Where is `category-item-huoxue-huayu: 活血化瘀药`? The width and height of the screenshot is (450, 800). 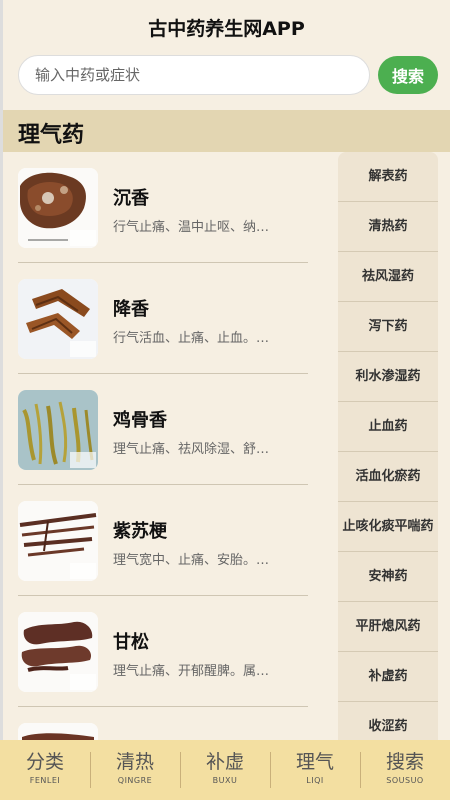 category-item-huoxue-huayu: 活血化瘀药 is located at coordinates (388, 477).